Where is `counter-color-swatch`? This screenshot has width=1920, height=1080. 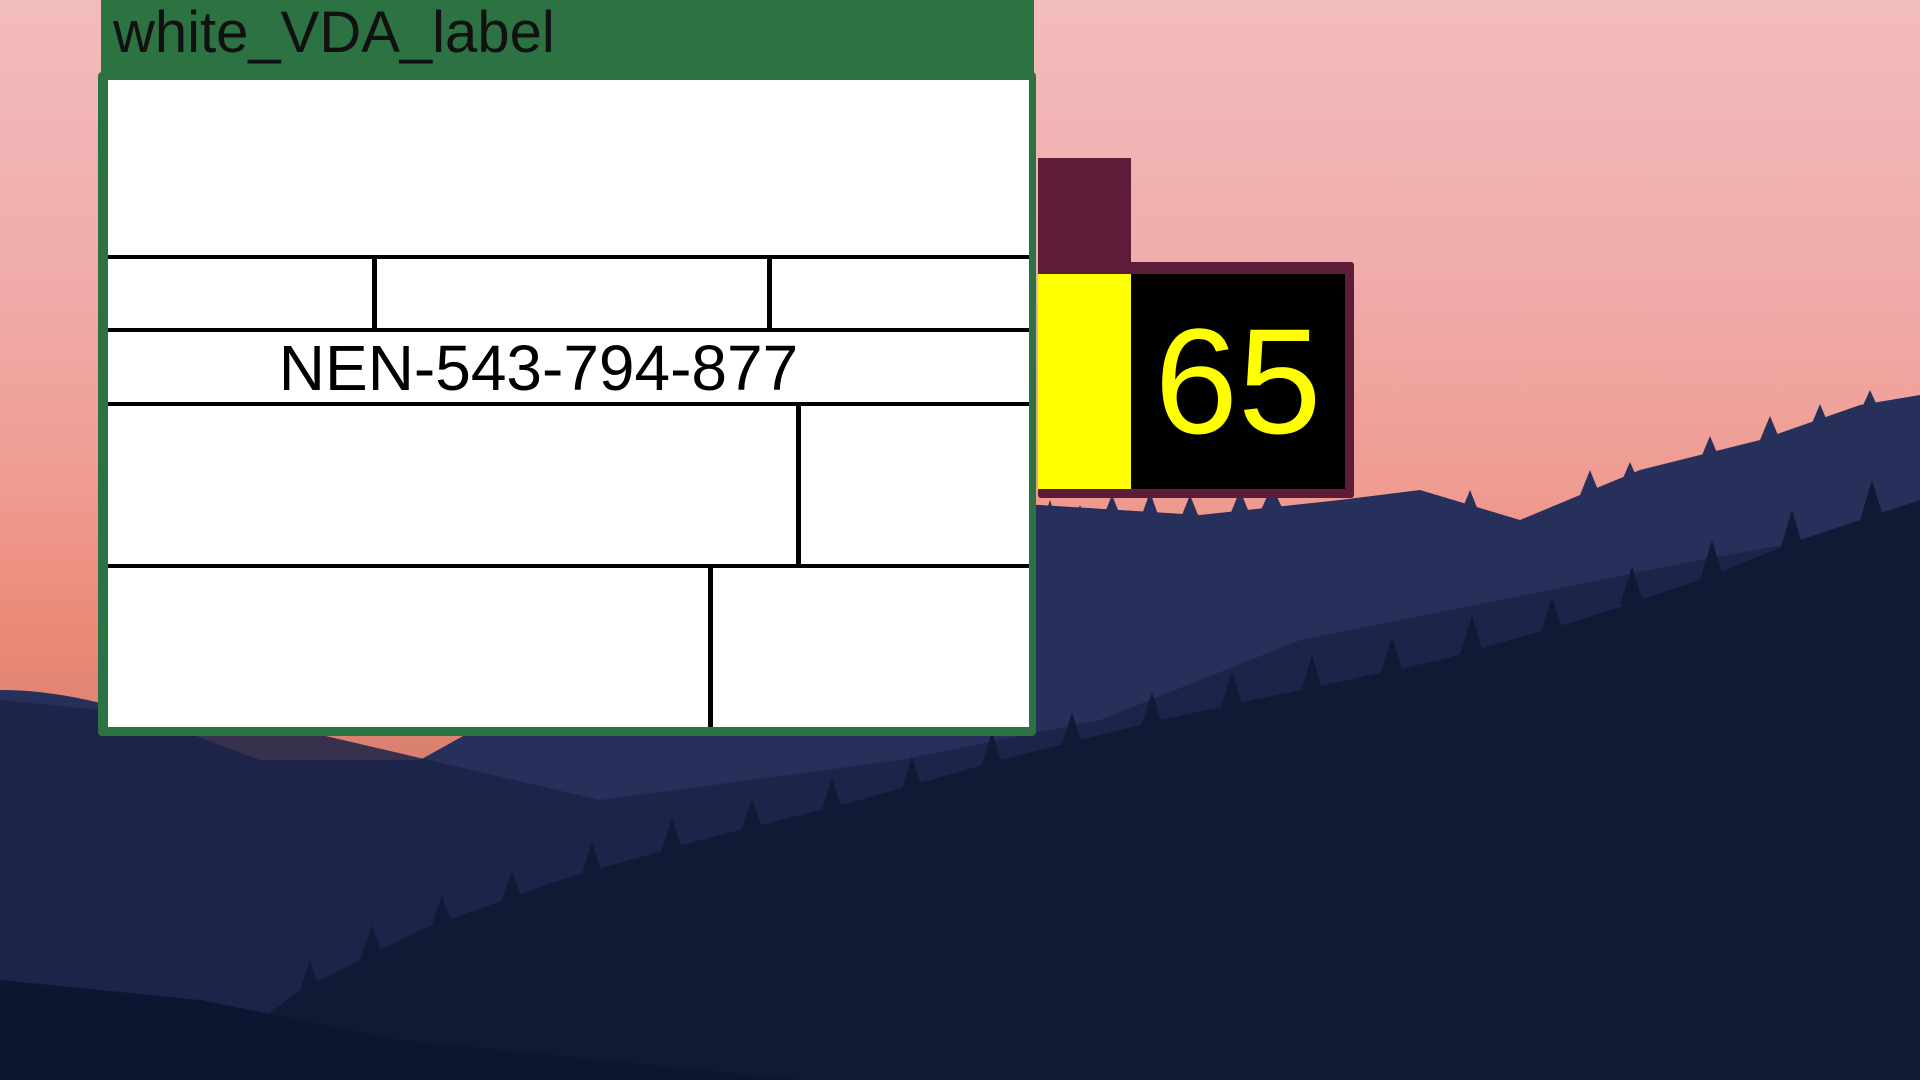 counter-color-swatch is located at coordinates (1084, 381).